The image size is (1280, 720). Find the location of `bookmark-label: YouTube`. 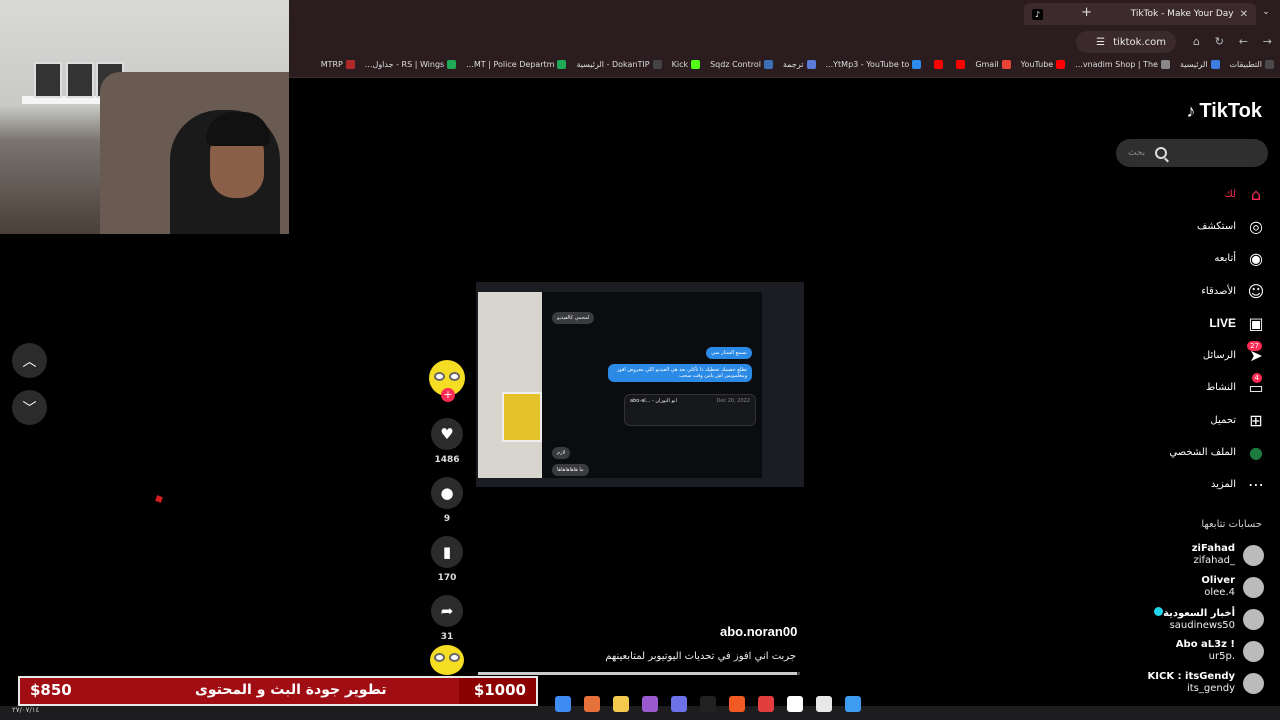

bookmark-label: YouTube is located at coordinates (1037, 64).